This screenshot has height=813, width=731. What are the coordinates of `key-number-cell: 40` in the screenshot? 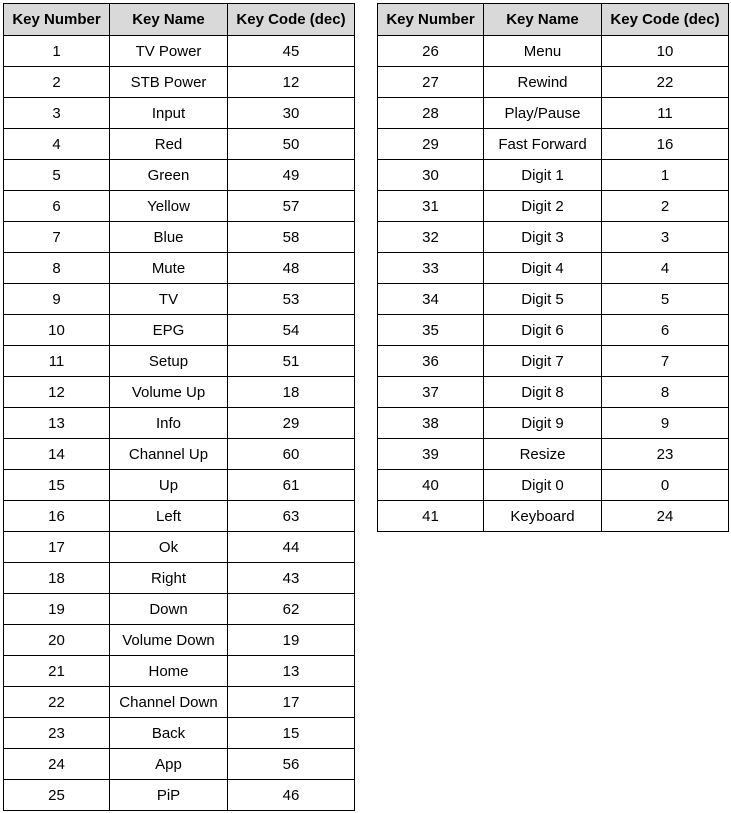 It's located at (430, 485).